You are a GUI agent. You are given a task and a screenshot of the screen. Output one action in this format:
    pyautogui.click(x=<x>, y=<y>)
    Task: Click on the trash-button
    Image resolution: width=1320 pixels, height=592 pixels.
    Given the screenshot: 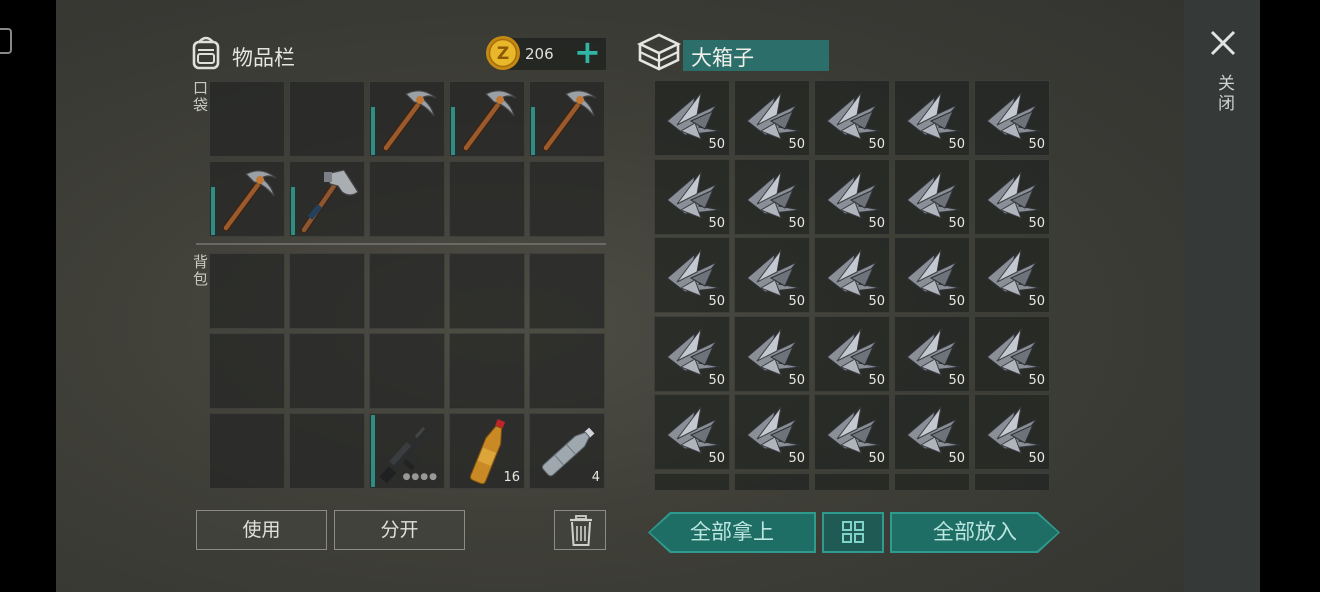 What is the action you would take?
    pyautogui.click(x=580, y=530)
    